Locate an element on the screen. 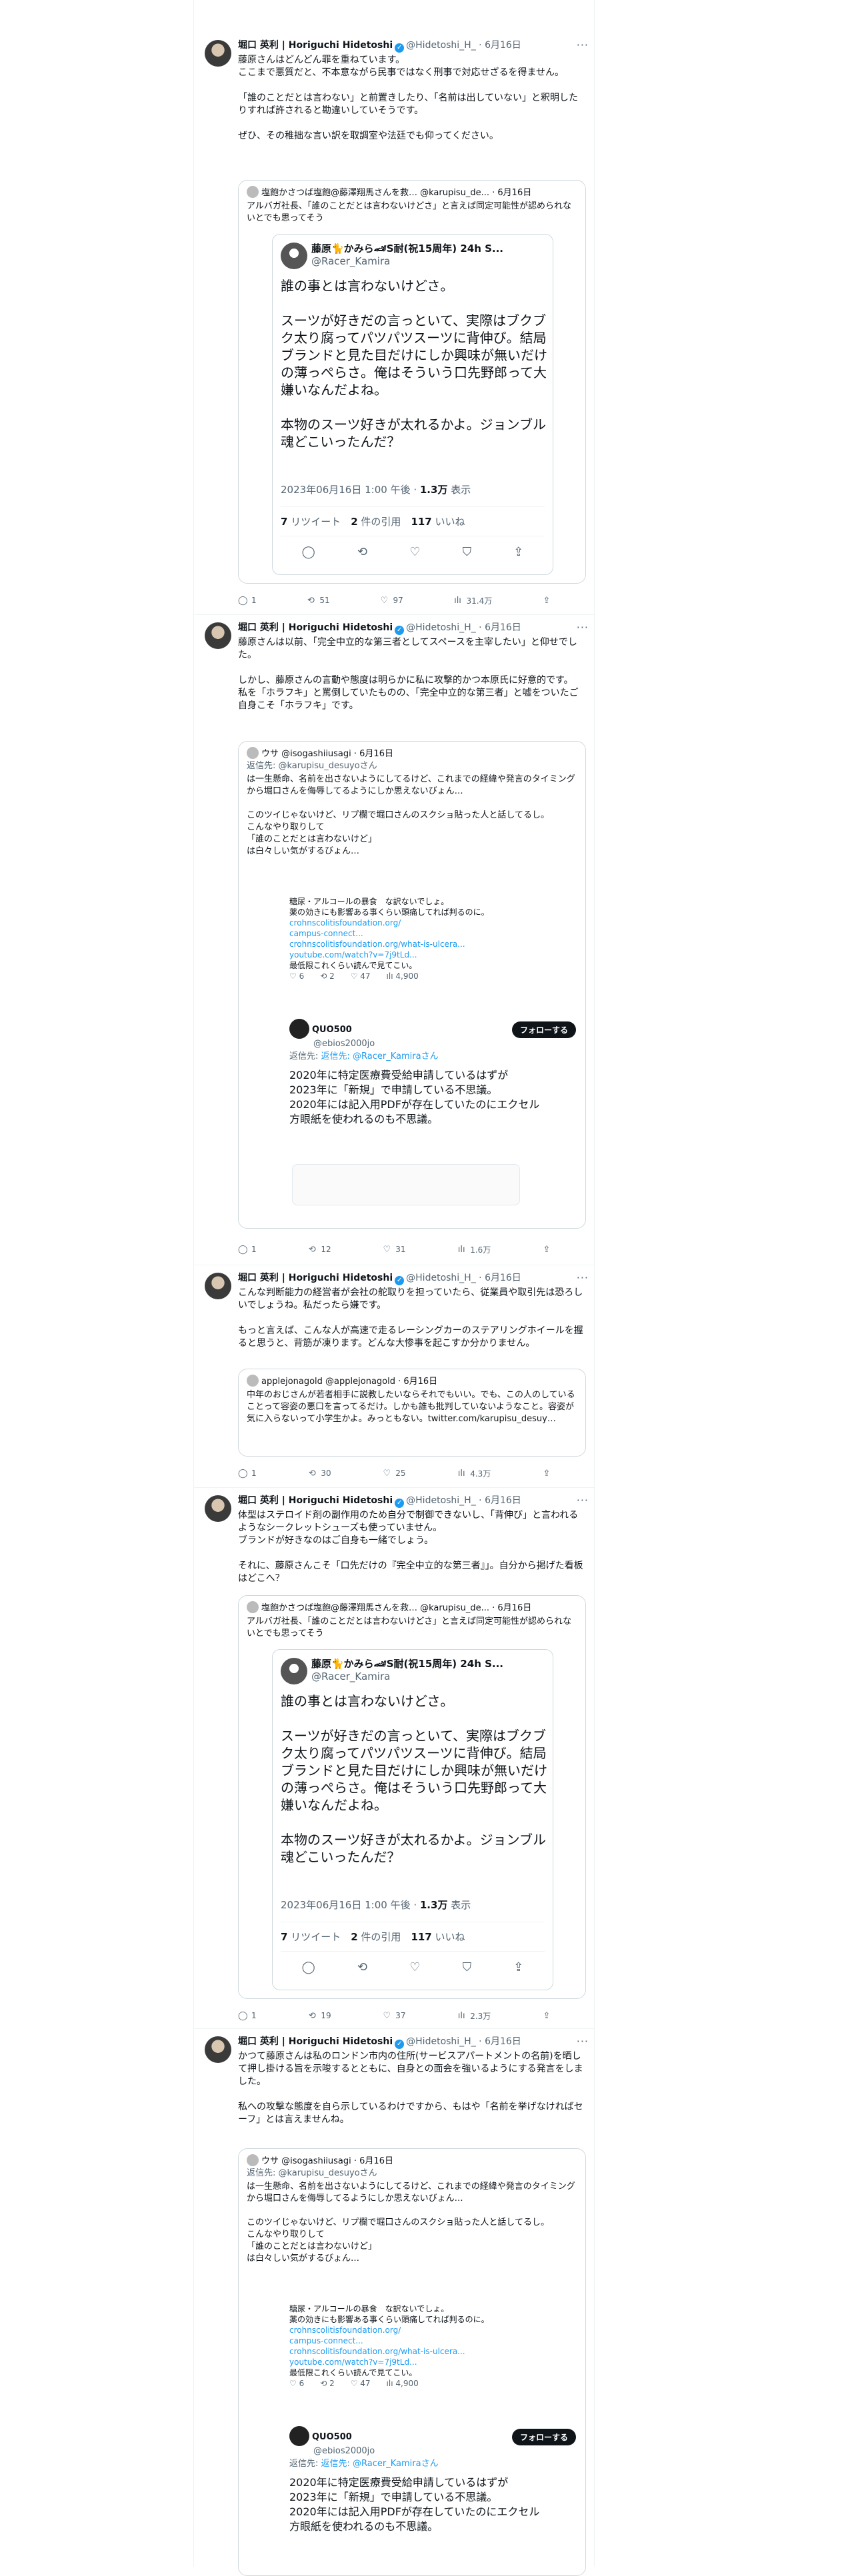  views-button: ılı 1.6万 is located at coordinates (474, 1250).